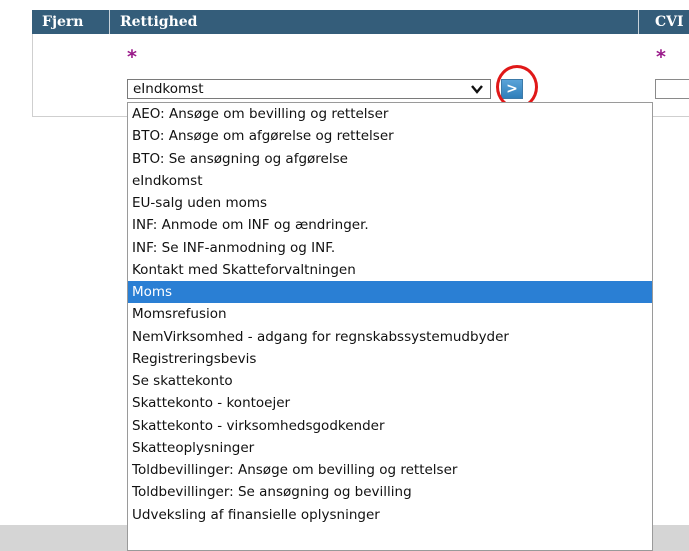 The width and height of the screenshot is (689, 551). I want to click on header-remove: Fjern, so click(63, 22).